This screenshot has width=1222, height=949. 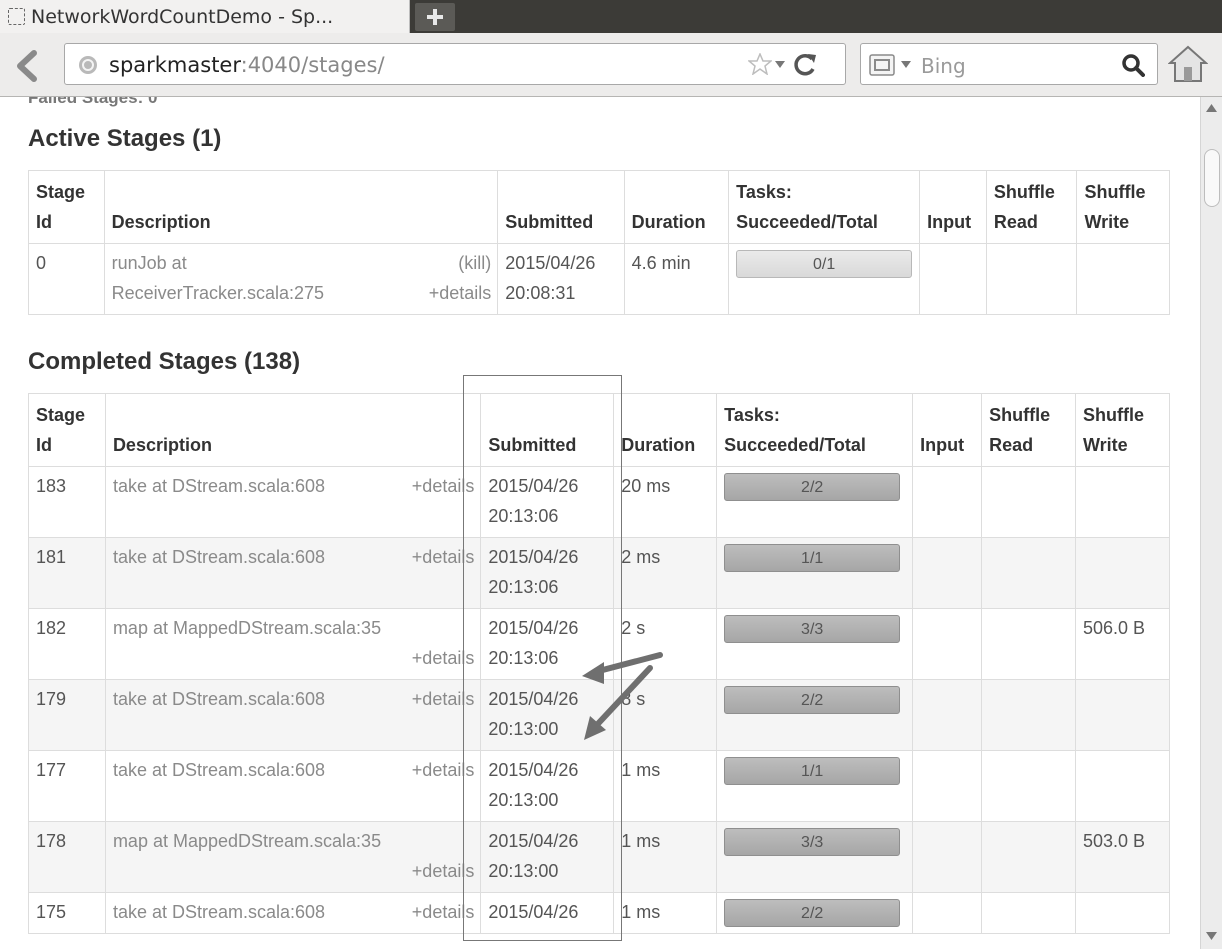 I want to click on shuffle-write-cell: 506.0 B, so click(x=1122, y=644).